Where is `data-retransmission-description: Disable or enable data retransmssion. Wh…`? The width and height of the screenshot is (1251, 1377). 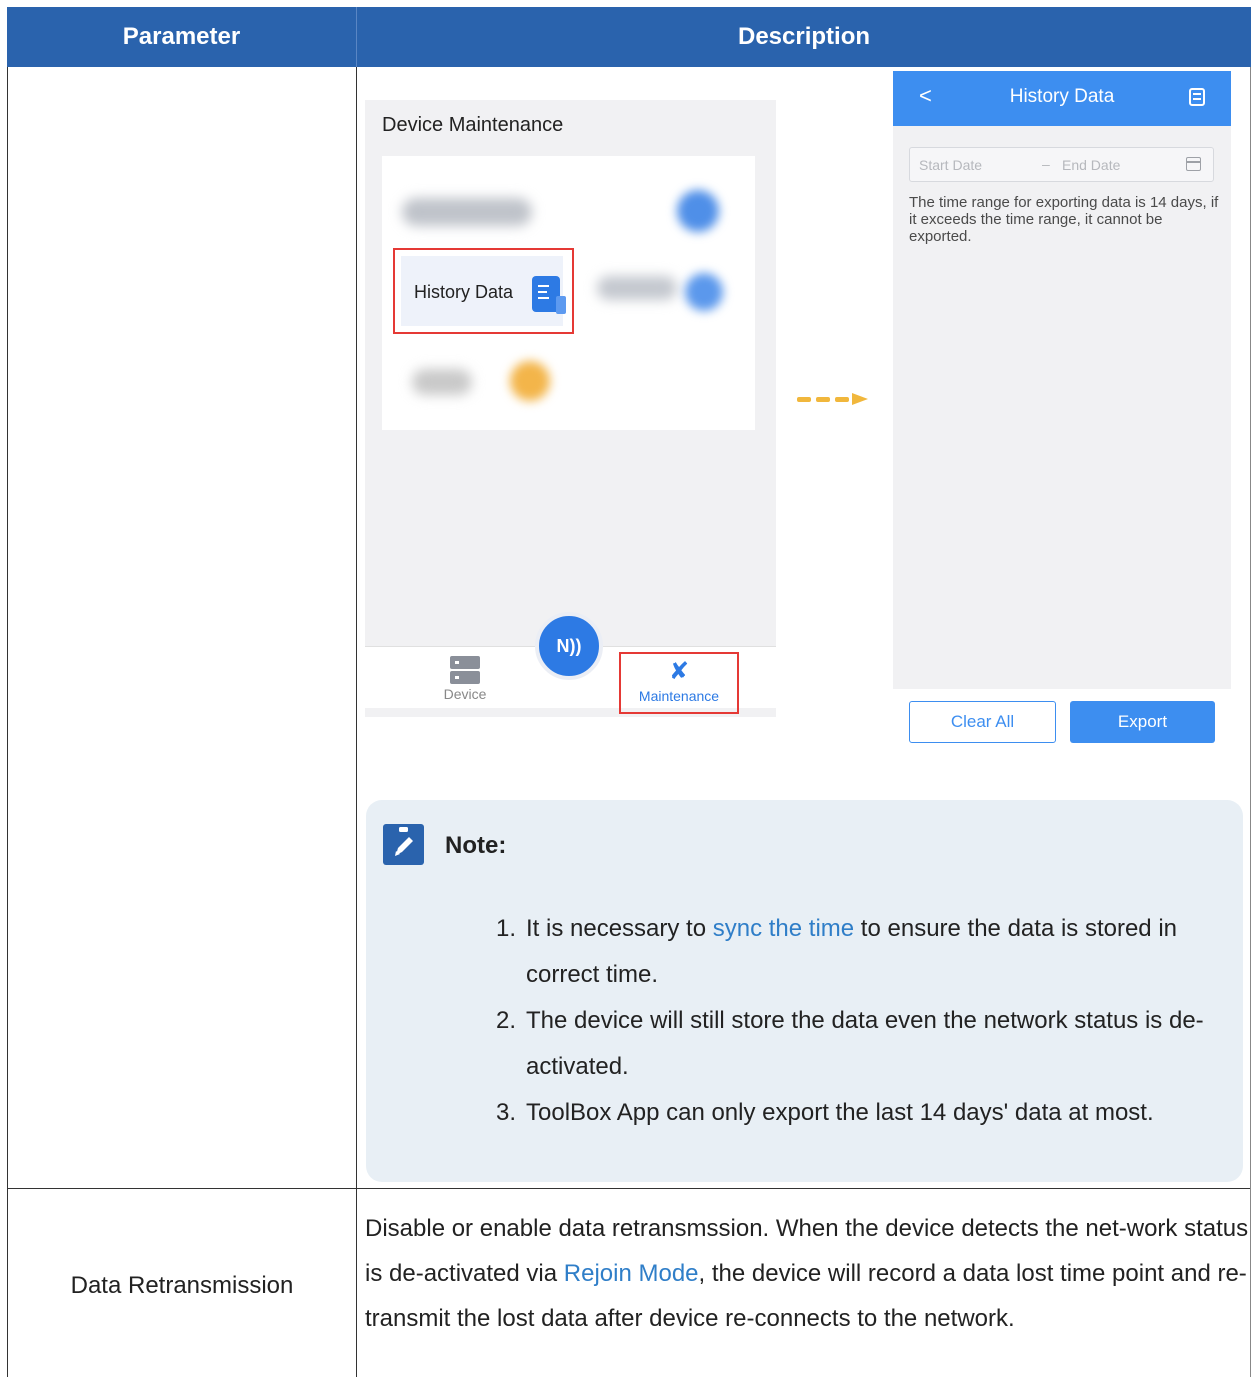
data-retransmission-description: Disable or enable data retransmssion. Wh… is located at coordinates (807, 1273).